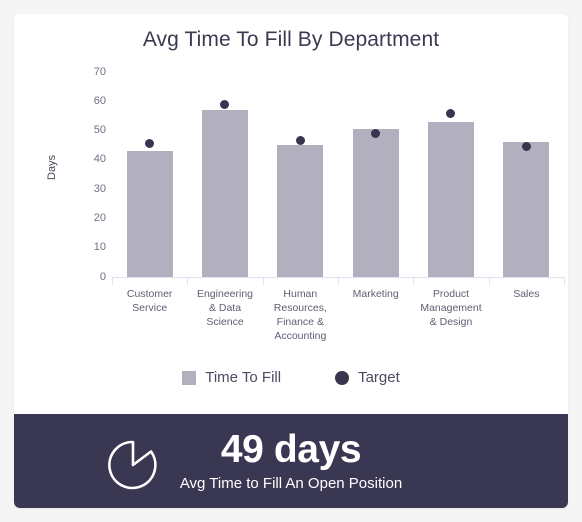 Image resolution: width=582 pixels, height=522 pixels. Describe the element at coordinates (291, 377) in the screenshot. I see `chart-legend: Time To Fill Target` at that location.